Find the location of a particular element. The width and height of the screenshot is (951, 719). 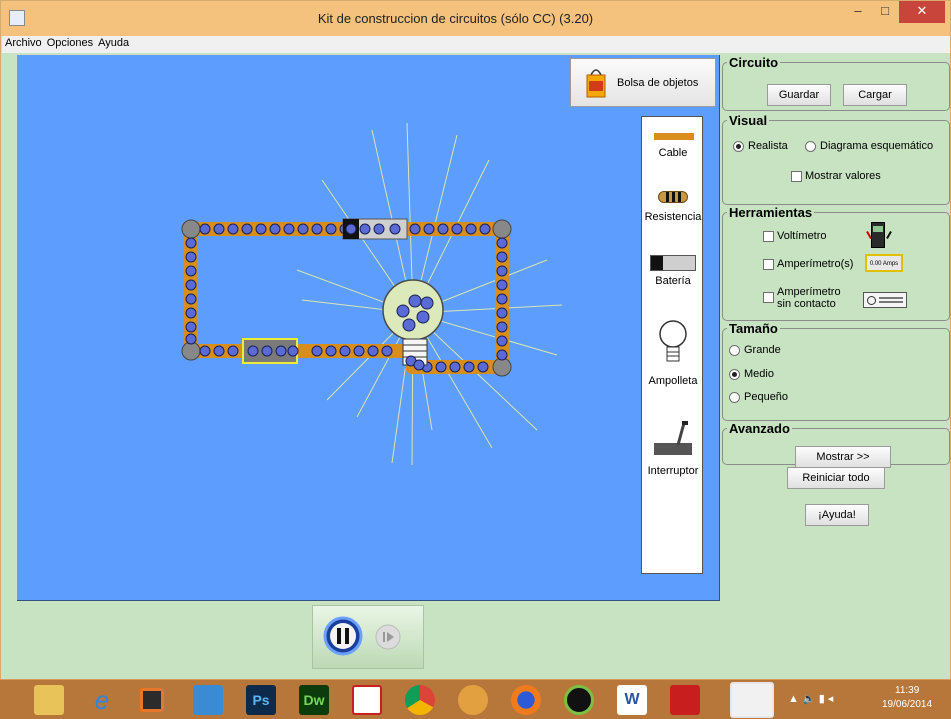

clock-date: 19/06/2014 is located at coordinates (907, 704).